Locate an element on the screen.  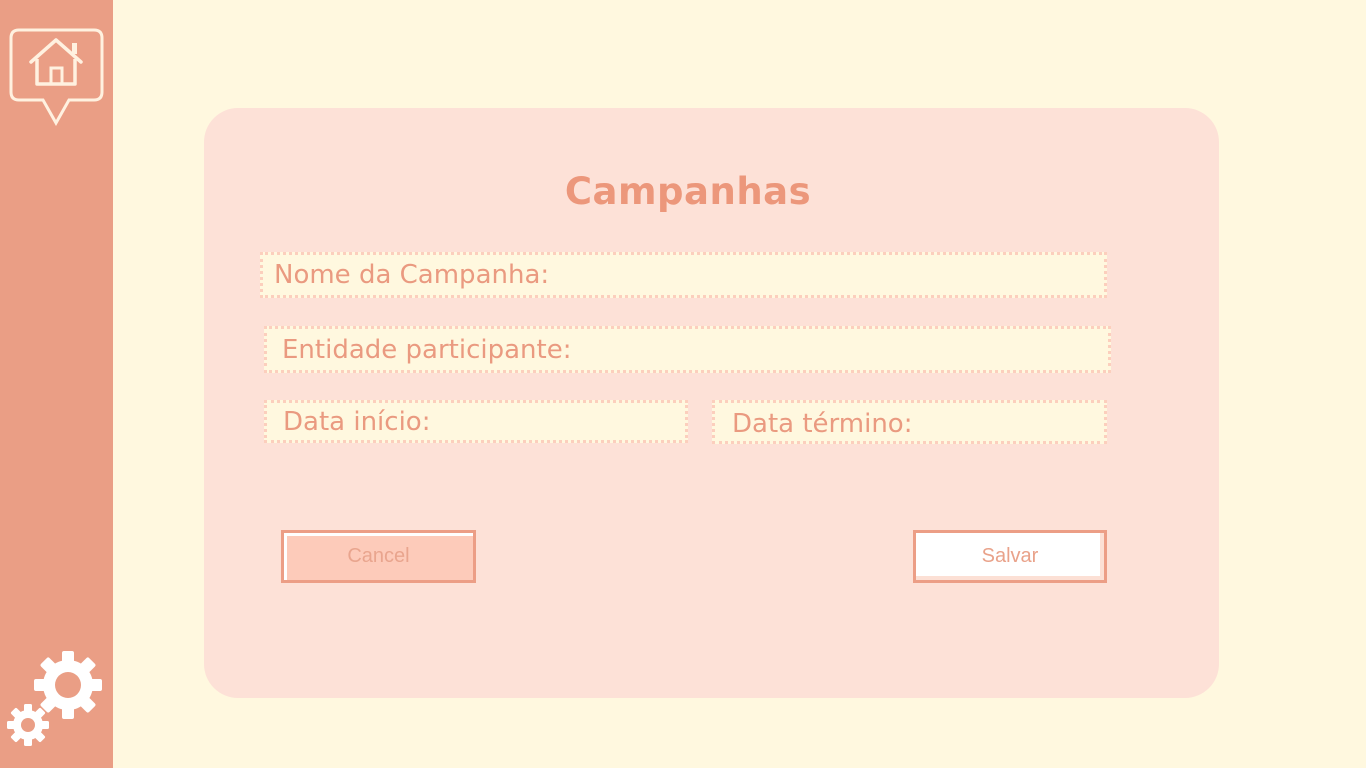
end-date-label: Data término: is located at coordinates (822, 423).